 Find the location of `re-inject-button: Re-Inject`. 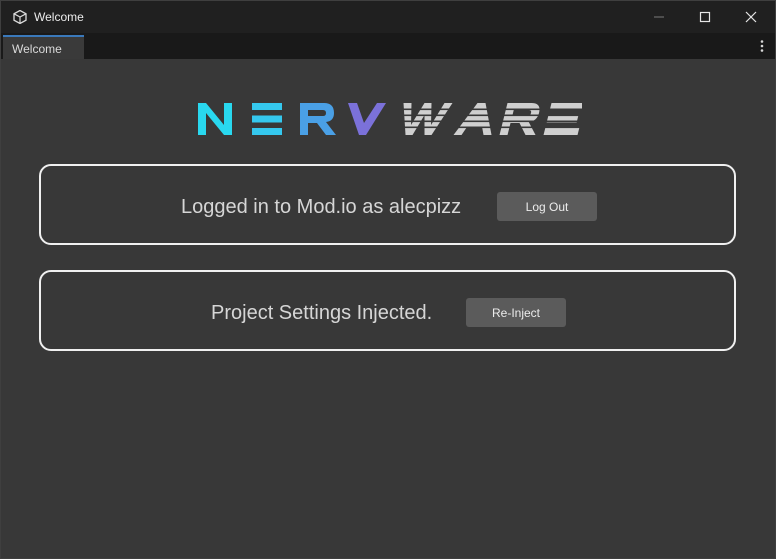

re-inject-button: Re-Inject is located at coordinates (516, 312).